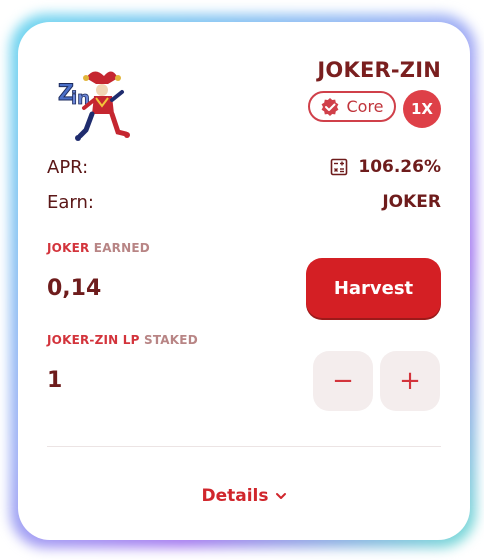 This screenshot has width=484, height=560. I want to click on calculator-icon, so click(339, 167).